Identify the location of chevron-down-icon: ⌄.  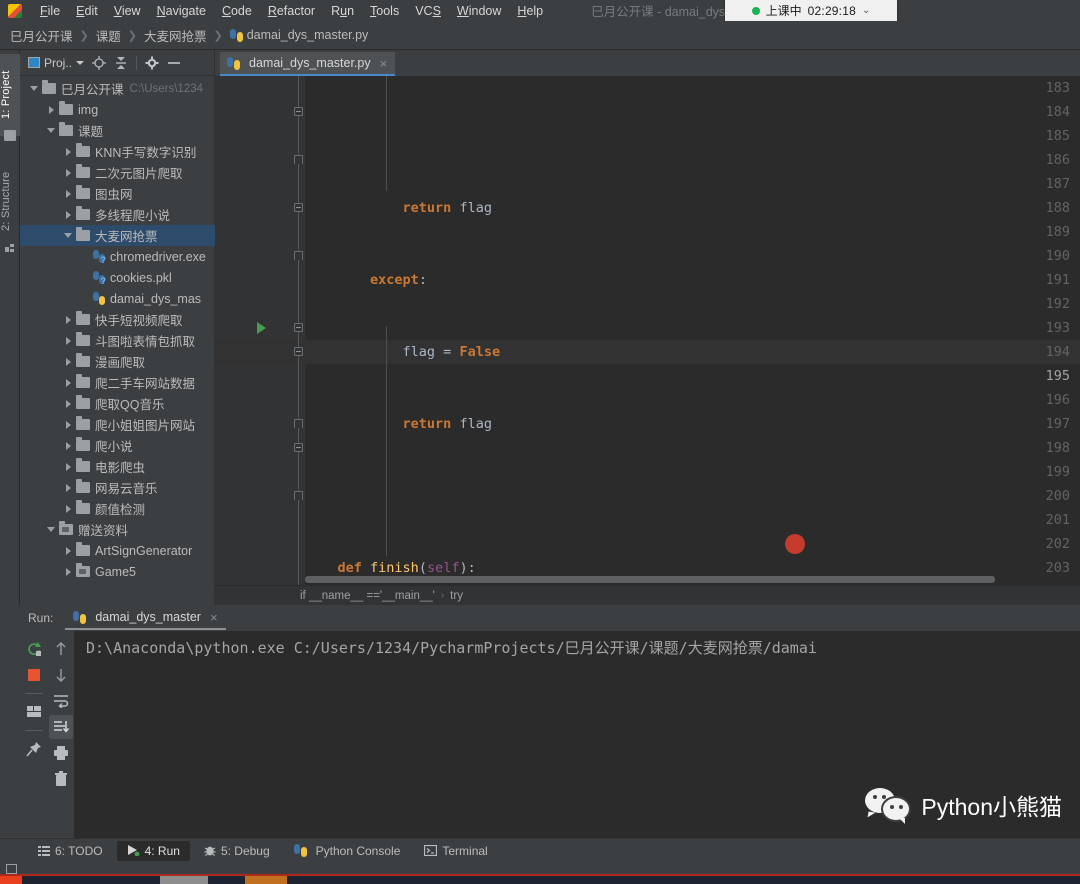
(866, 10).